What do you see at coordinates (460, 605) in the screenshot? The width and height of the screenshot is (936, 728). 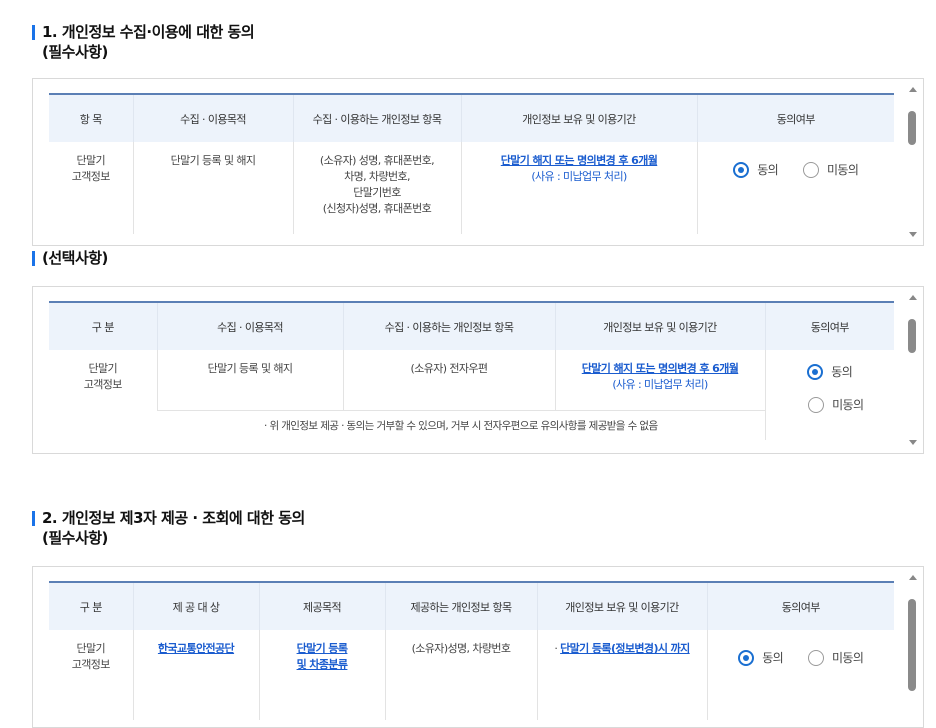 I see `header-provided-items: 제공하는 개인정보 항목` at bounding box center [460, 605].